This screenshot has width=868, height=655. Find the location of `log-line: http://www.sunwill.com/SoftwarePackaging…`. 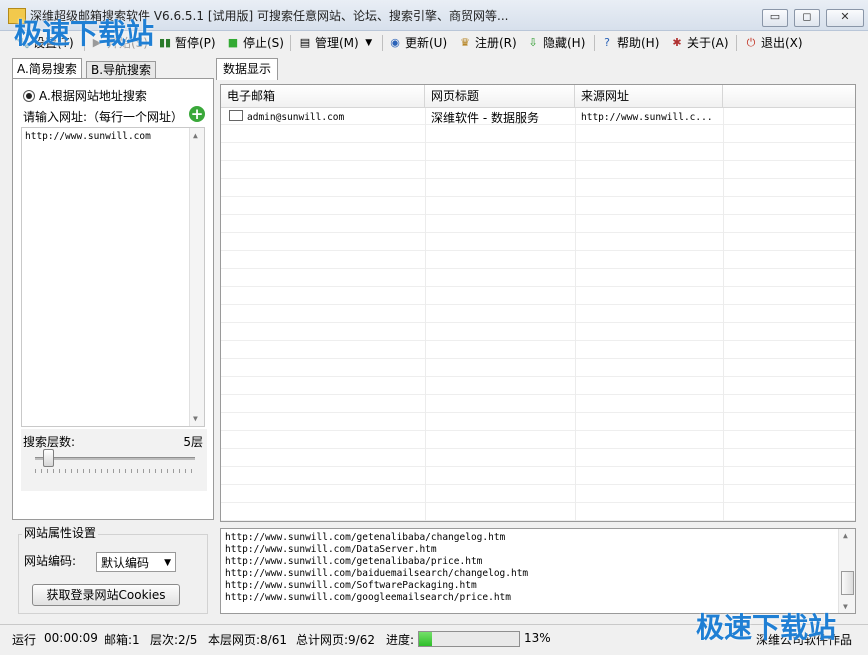

log-line: http://www.sunwill.com/SoftwarePackaging… is located at coordinates (351, 585).